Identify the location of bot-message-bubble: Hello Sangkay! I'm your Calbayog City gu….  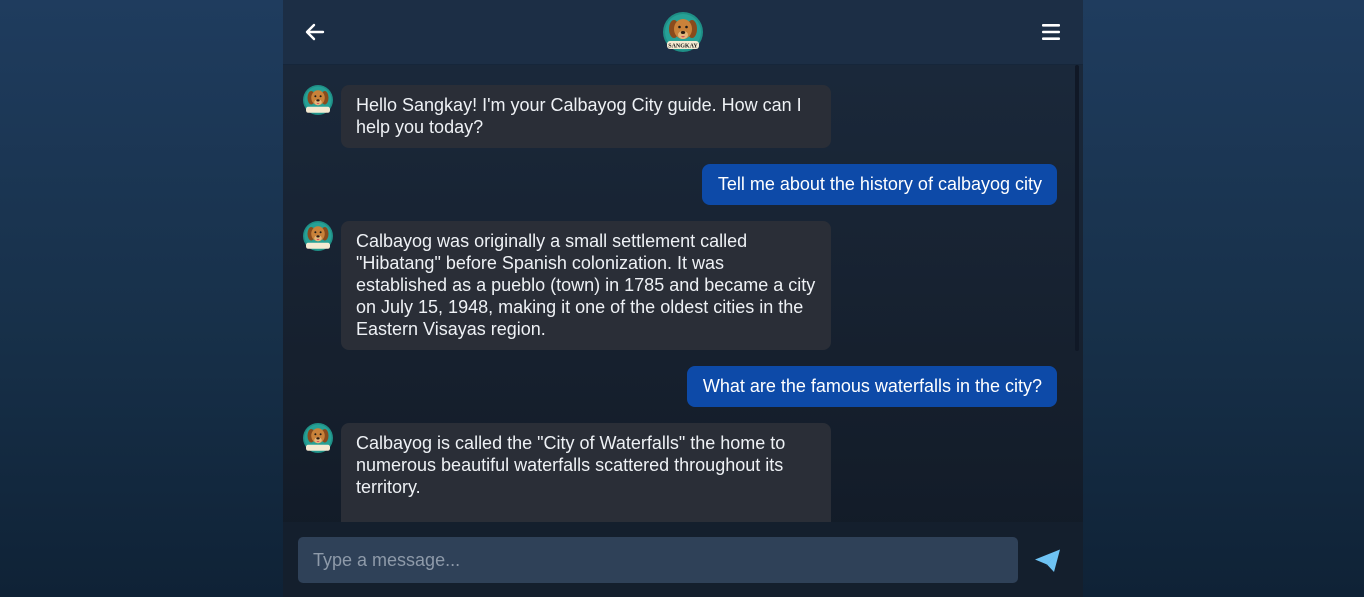
(586, 116).